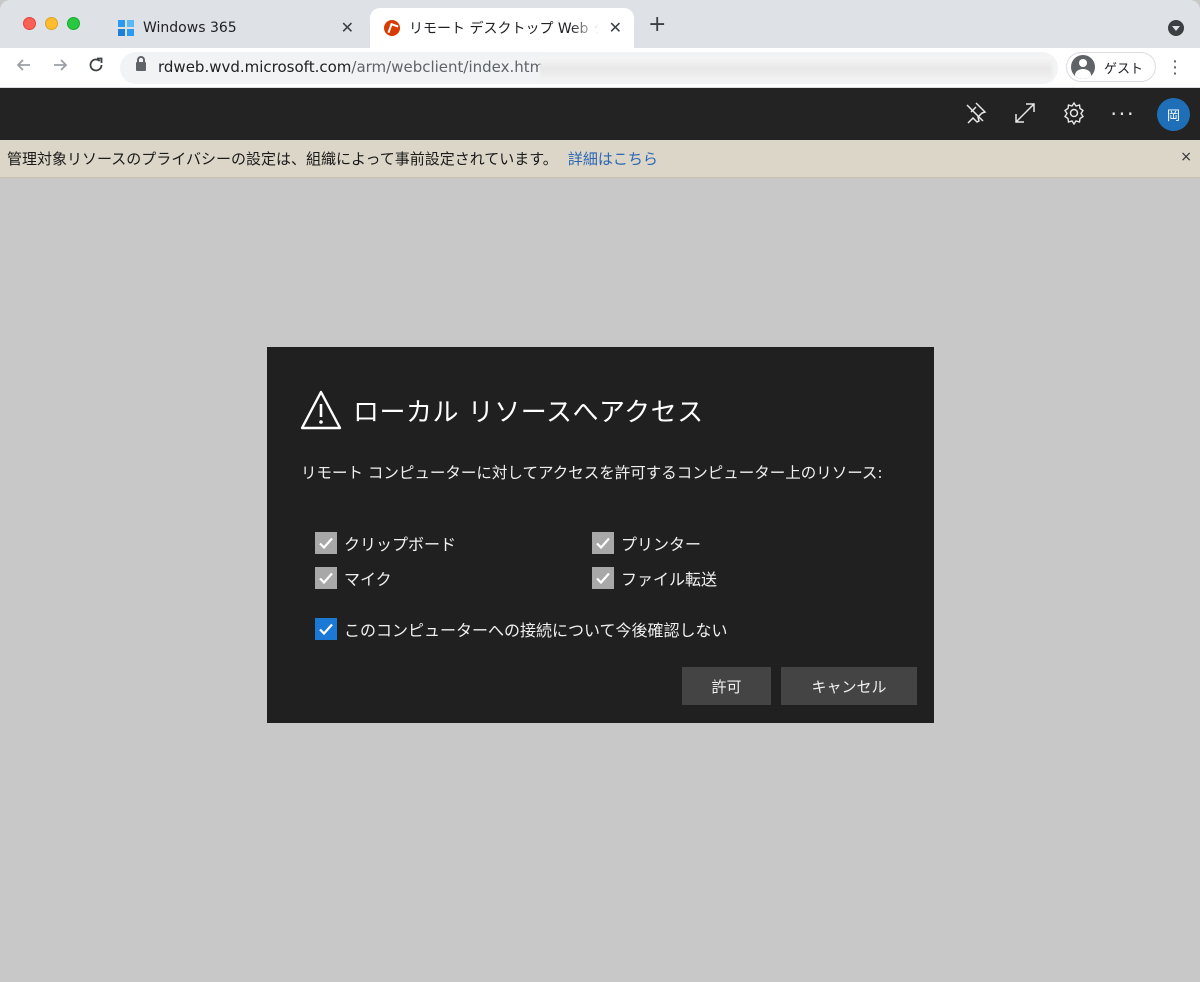 The height and width of the screenshot is (982, 1200). What do you see at coordinates (1074, 114) in the screenshot?
I see `gear-icon` at bounding box center [1074, 114].